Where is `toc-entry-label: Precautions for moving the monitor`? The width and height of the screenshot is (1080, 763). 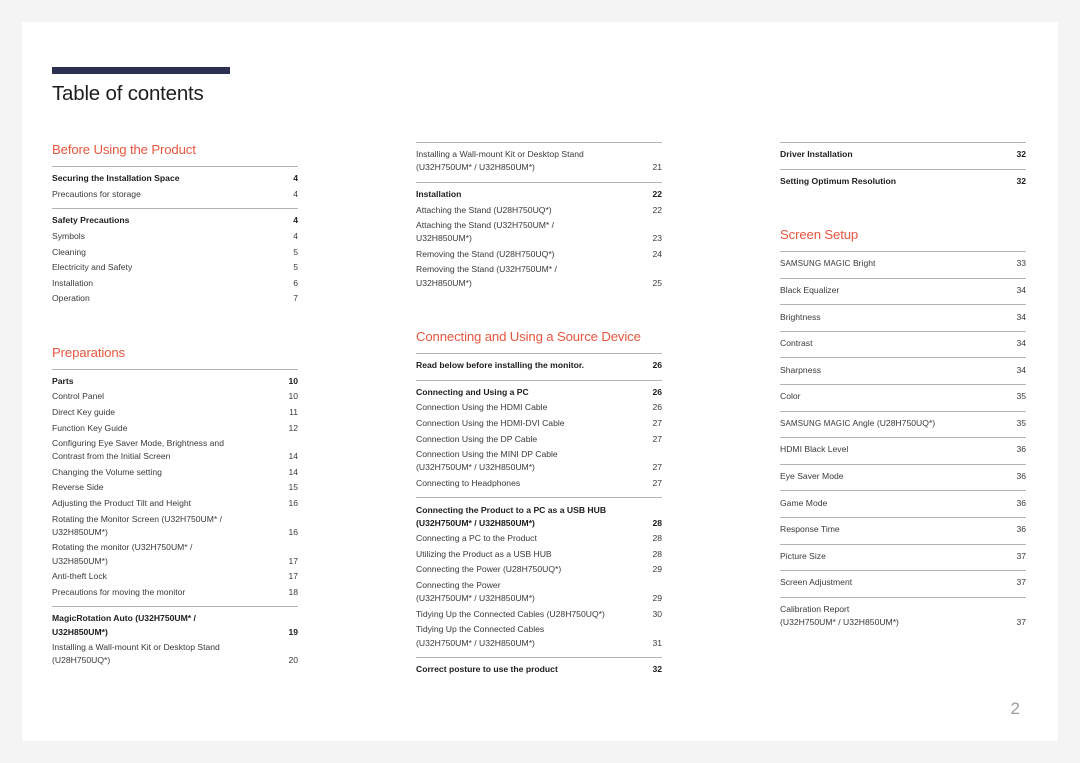
toc-entry-label: Precautions for moving the monitor is located at coordinates (119, 591).